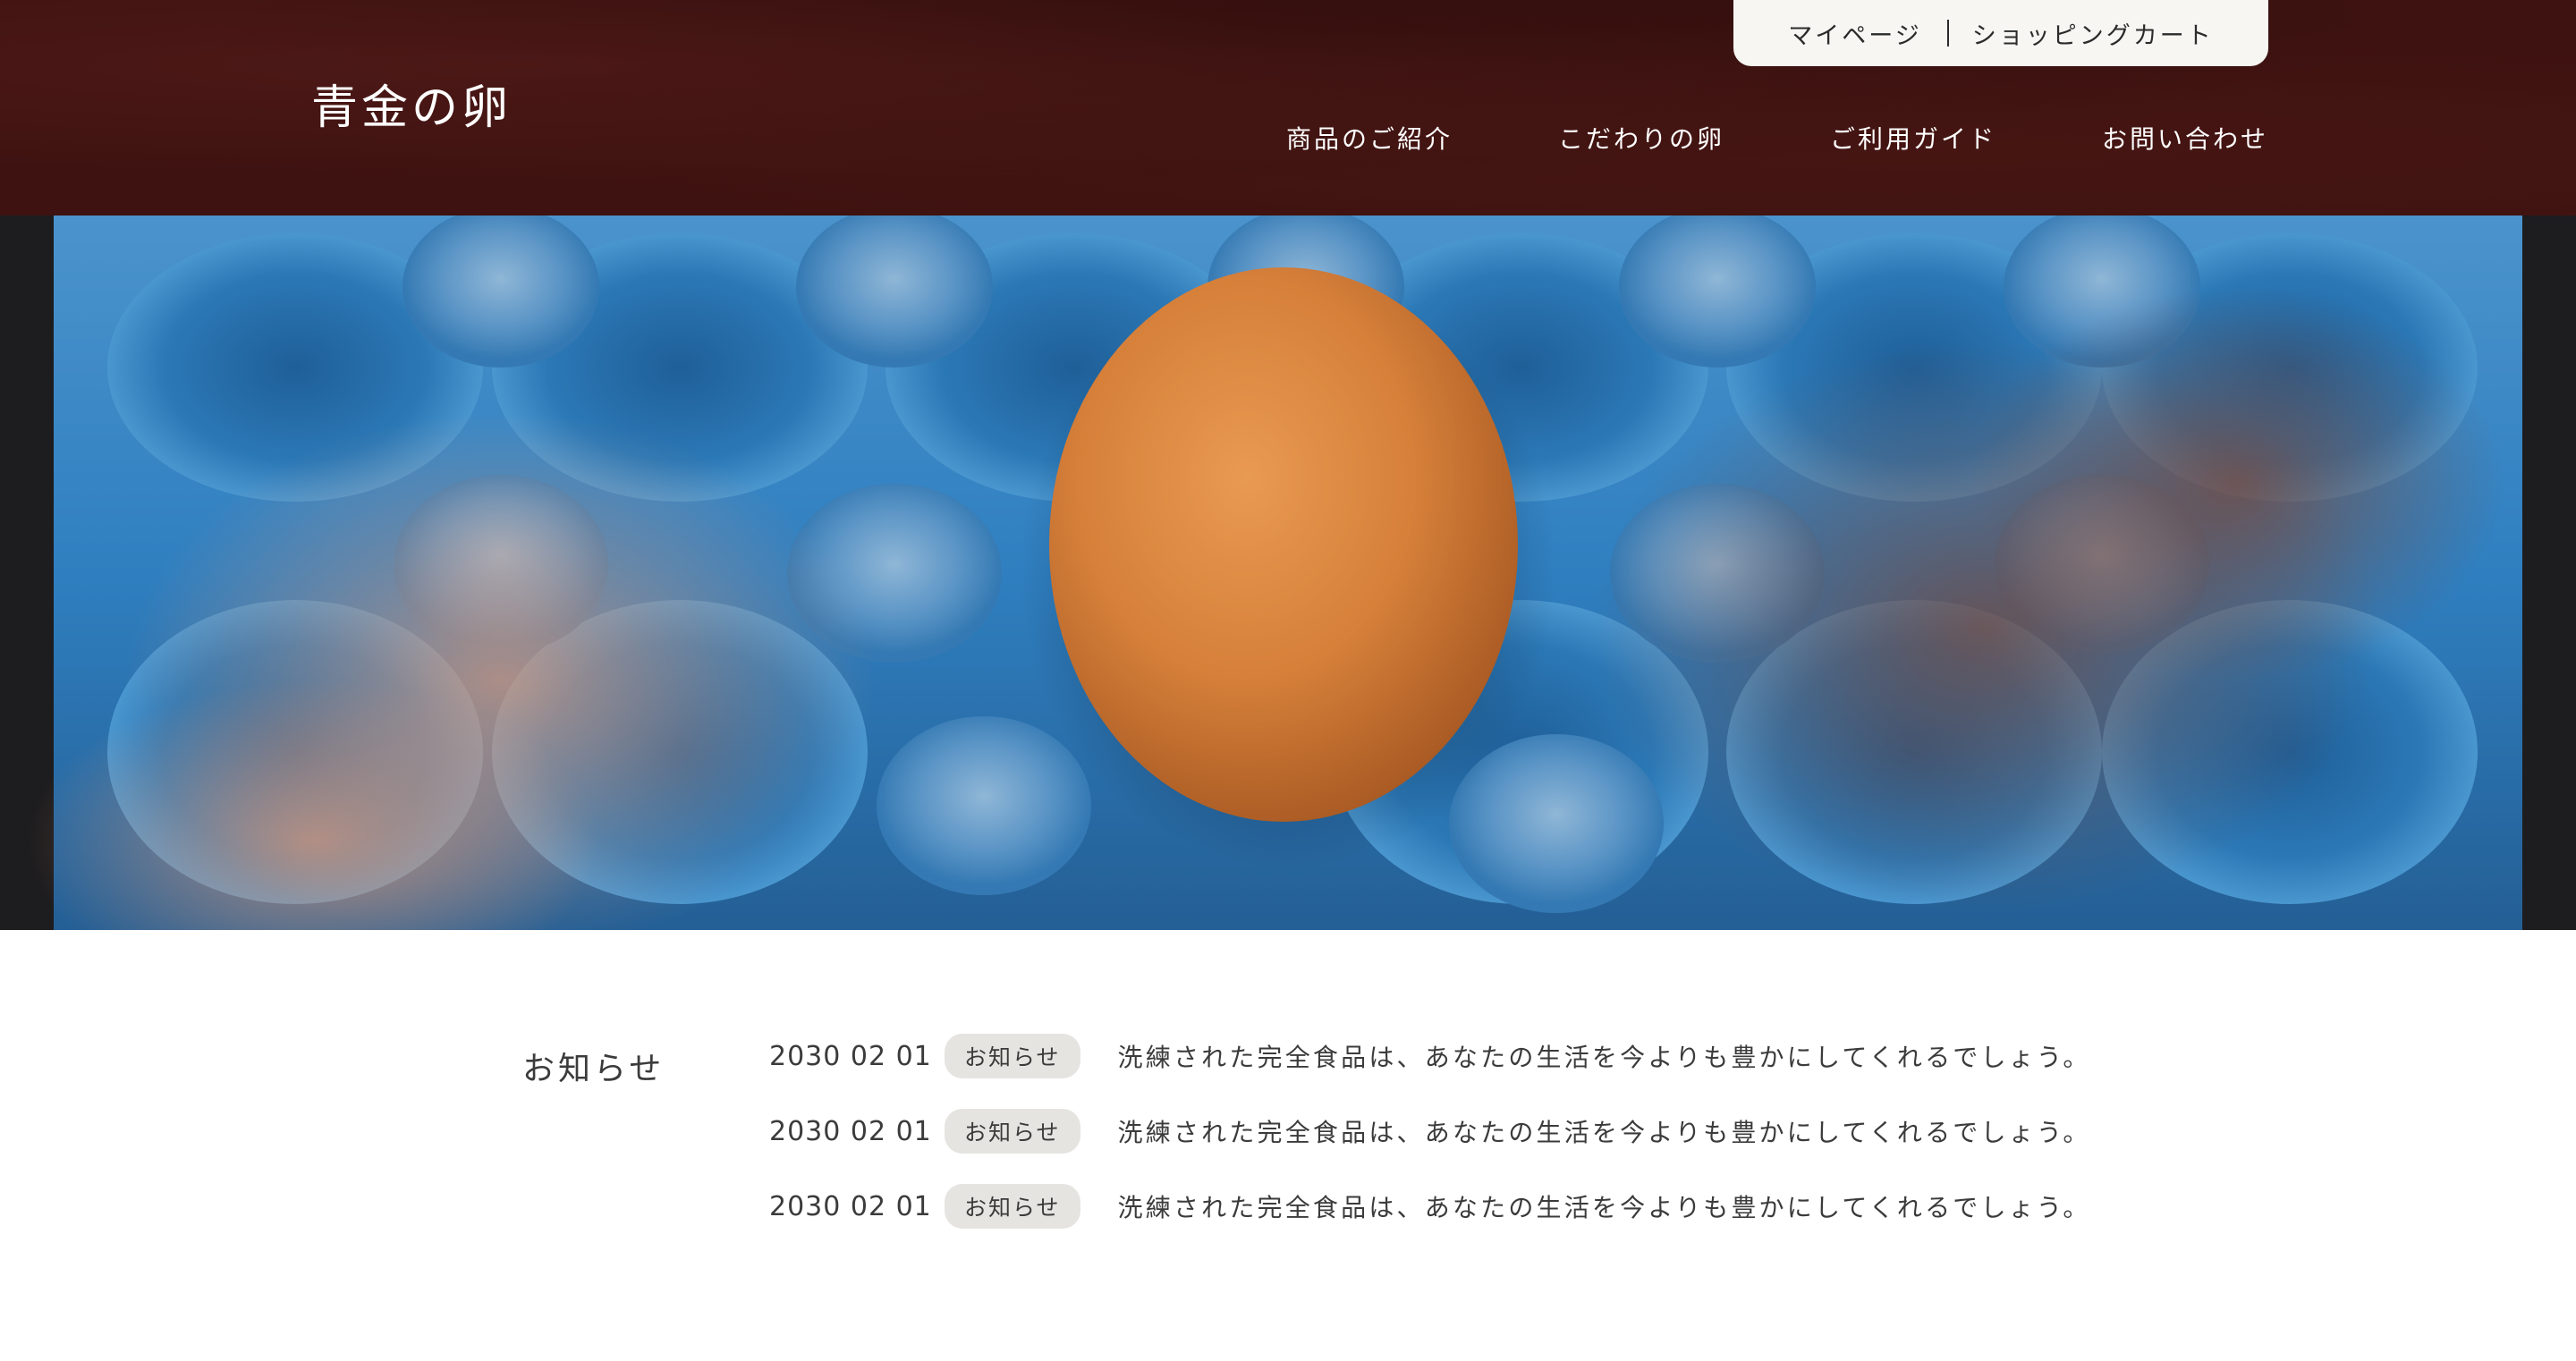 Image resolution: width=2576 pixels, height=1361 pixels. What do you see at coordinates (411, 103) in the screenshot?
I see `site-logo: 青金の卵` at bounding box center [411, 103].